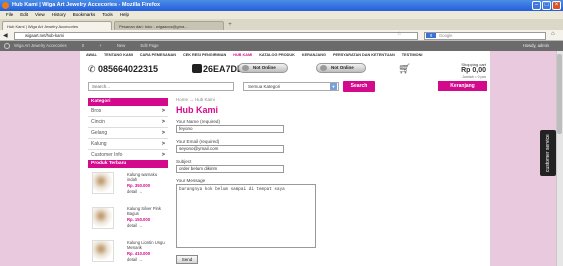 This screenshot has height=266, width=563. Describe the element at coordinates (5, 35) in the screenshot. I see `back-icon: ◀` at that location.